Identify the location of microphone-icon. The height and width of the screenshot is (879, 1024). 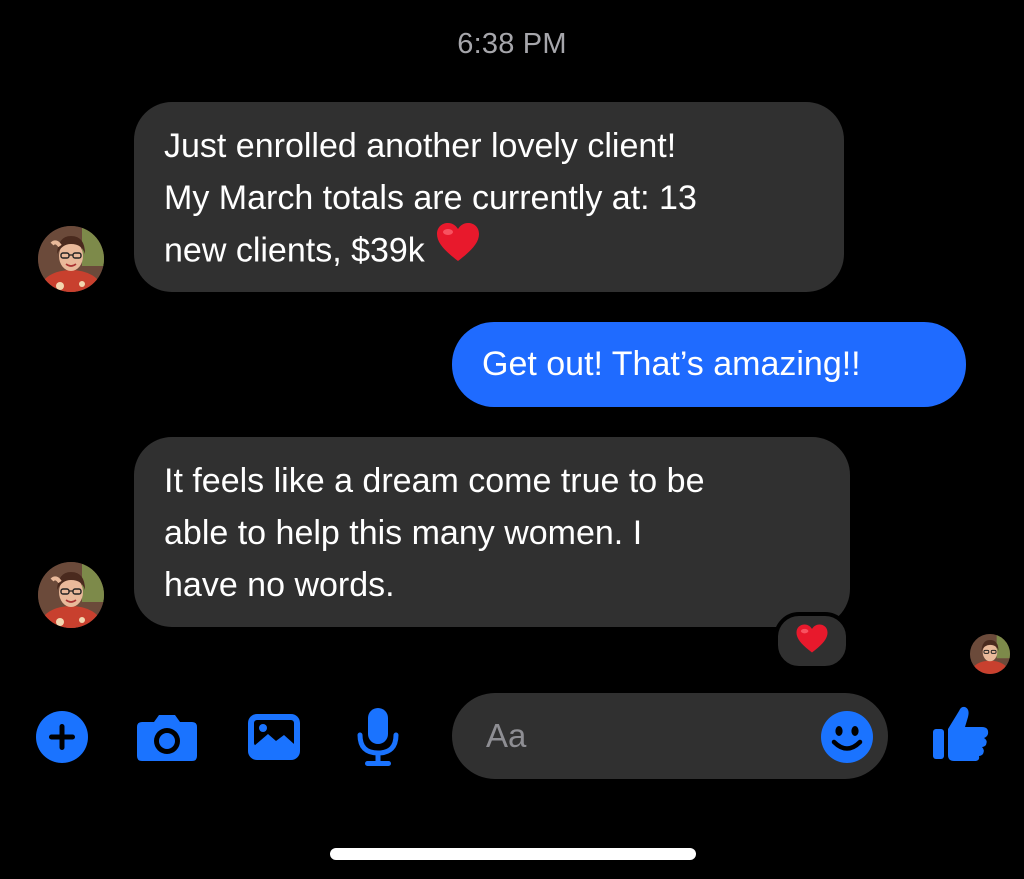
(378, 737).